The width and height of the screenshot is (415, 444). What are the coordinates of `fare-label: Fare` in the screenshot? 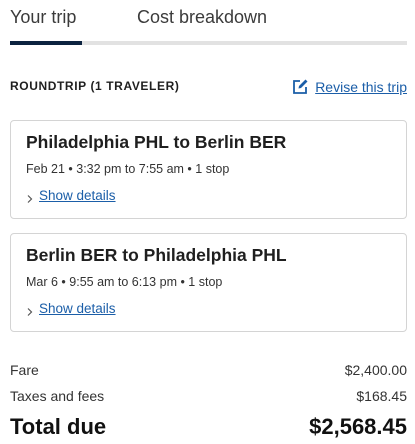 It's located at (24, 370).